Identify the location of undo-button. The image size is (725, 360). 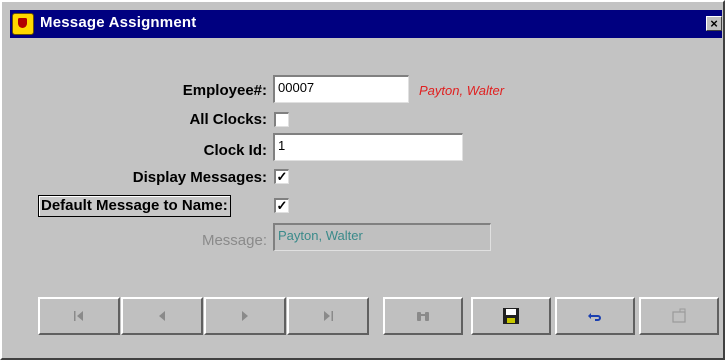
(595, 316).